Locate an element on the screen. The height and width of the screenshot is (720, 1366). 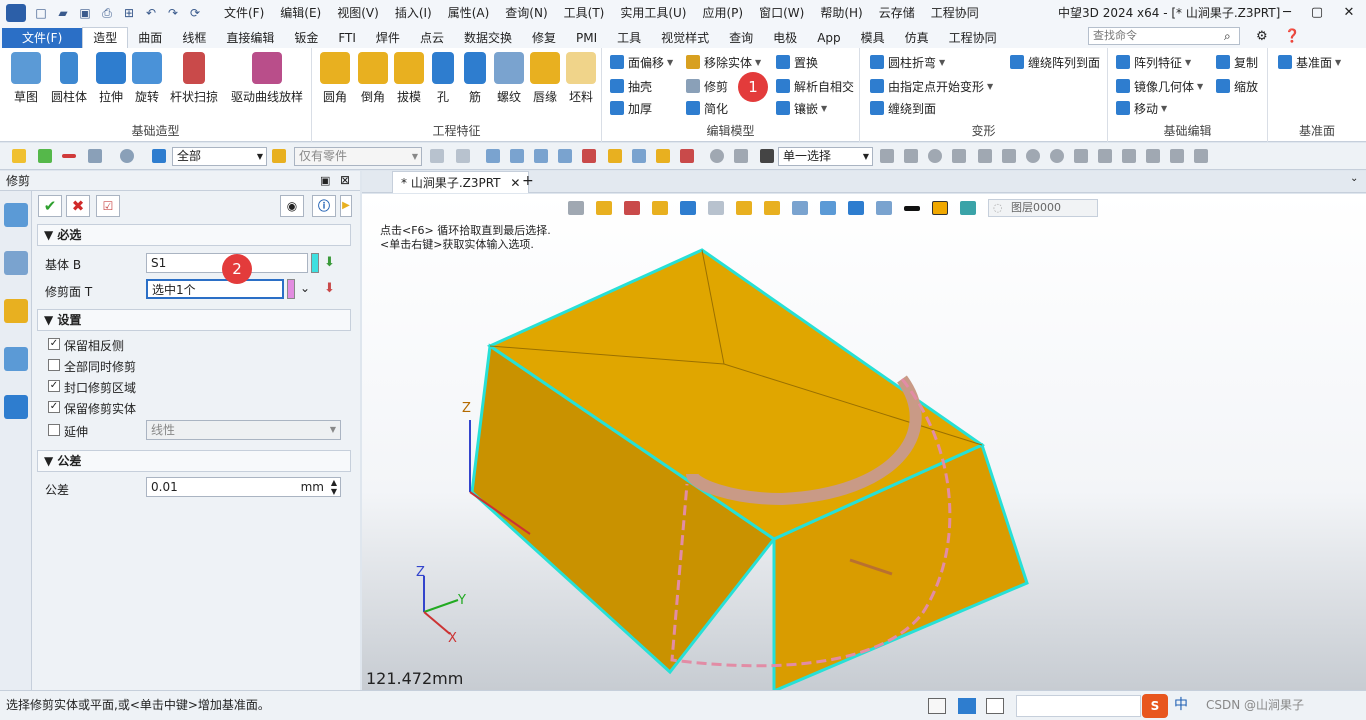
stop-icon is located at coordinates (767, 156).